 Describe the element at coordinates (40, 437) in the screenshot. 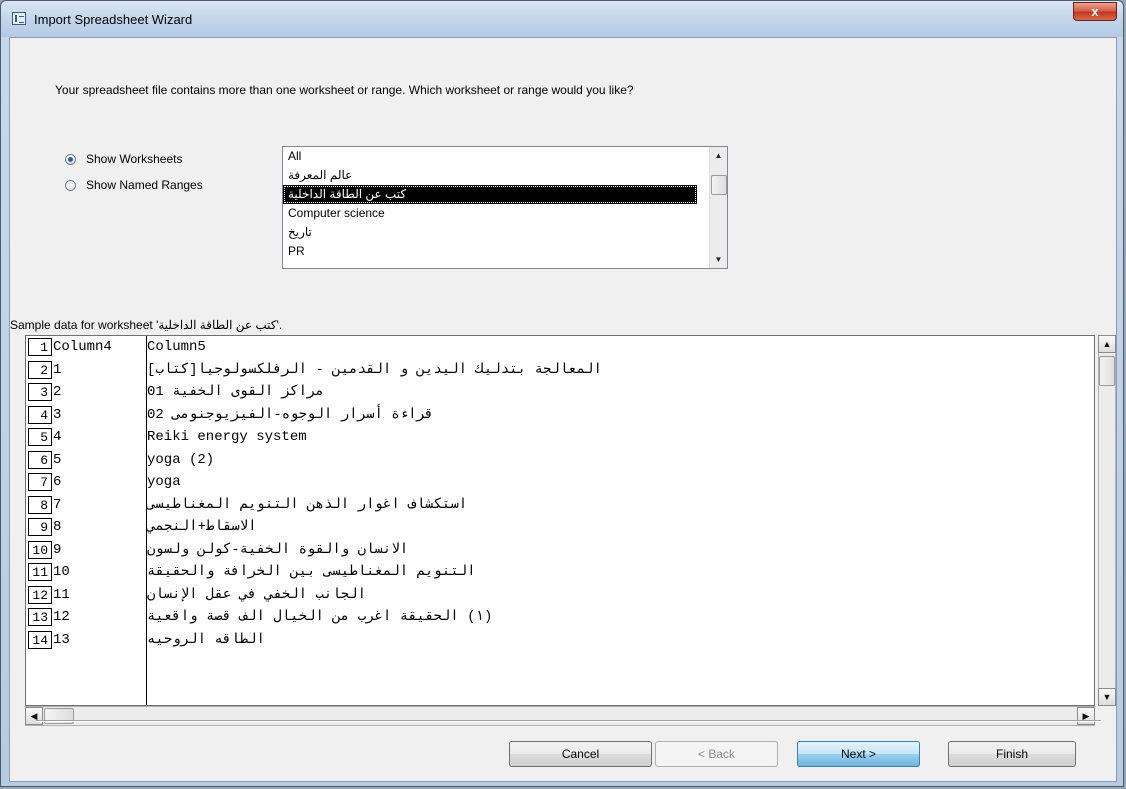

I see `grid-row-number: 5` at that location.